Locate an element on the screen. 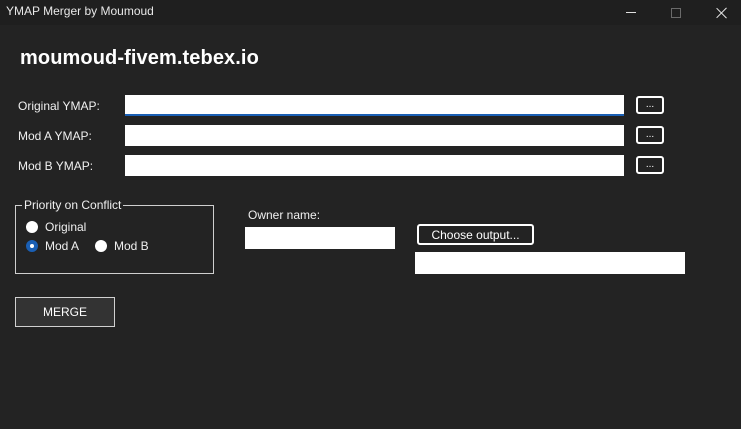 This screenshot has height=429, width=741. output-path-input is located at coordinates (550, 263).